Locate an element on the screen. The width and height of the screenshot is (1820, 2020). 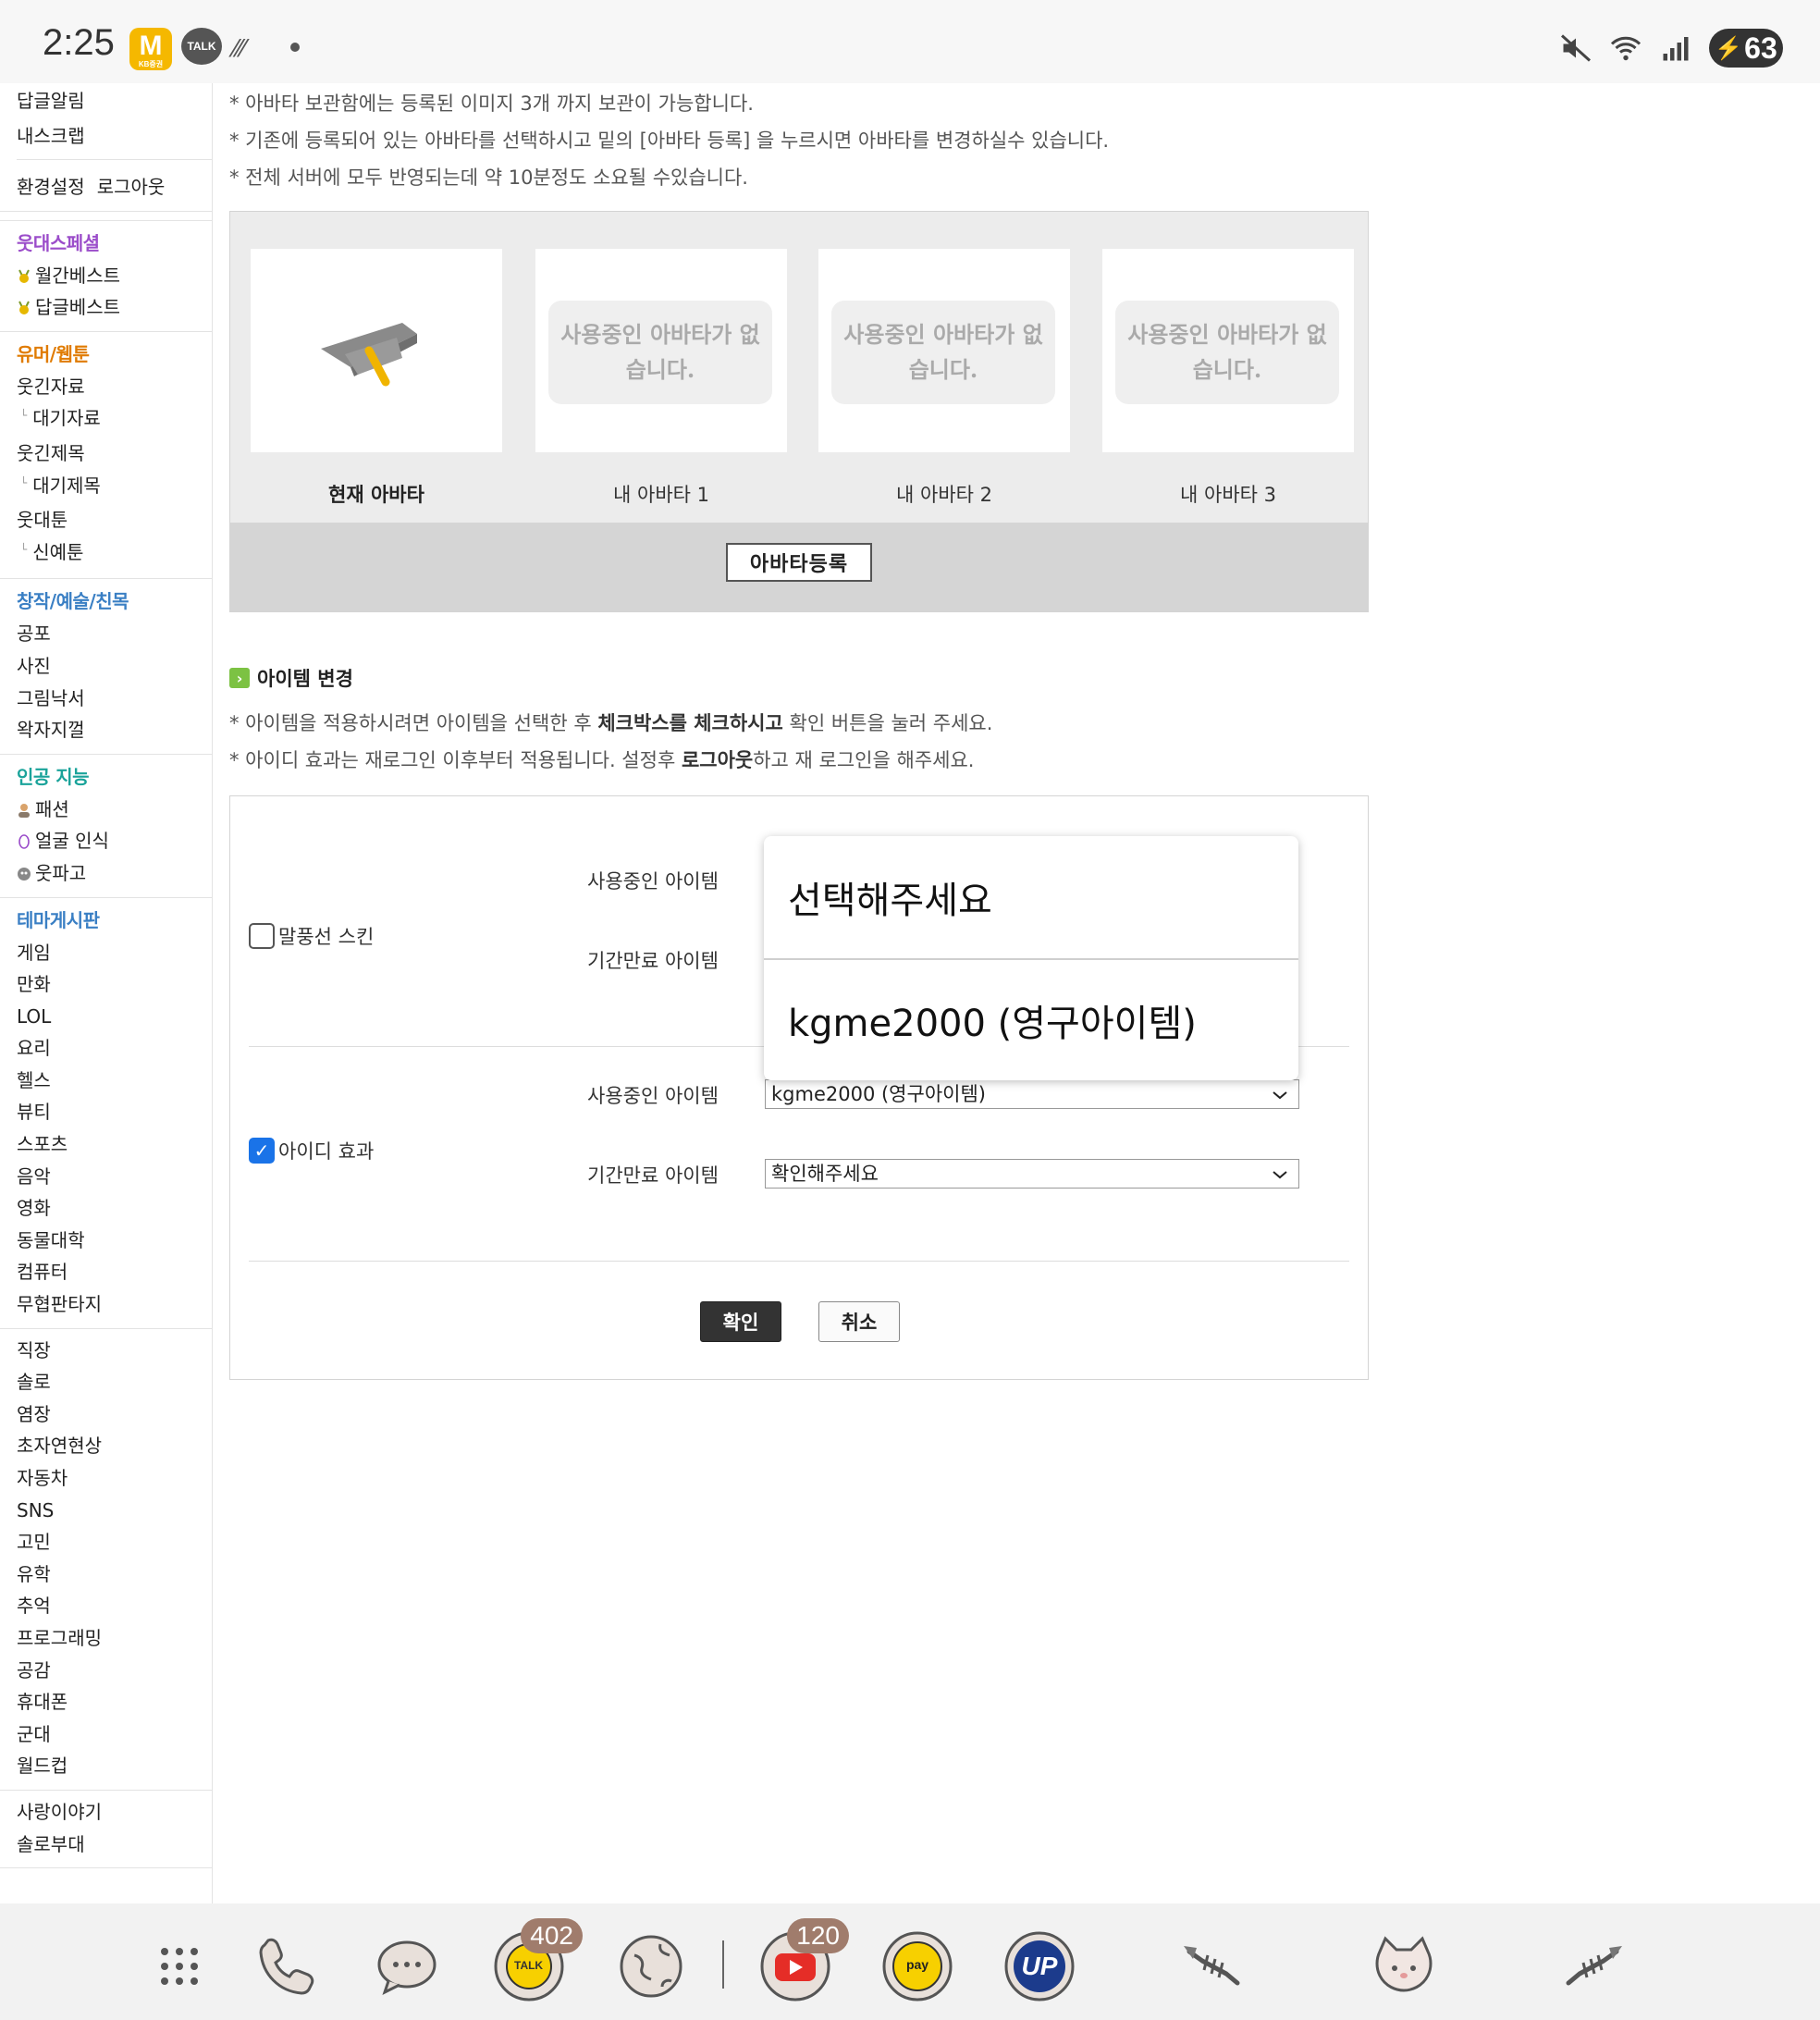
sidebar-item: 무협판타지 is located at coordinates (114, 1304).